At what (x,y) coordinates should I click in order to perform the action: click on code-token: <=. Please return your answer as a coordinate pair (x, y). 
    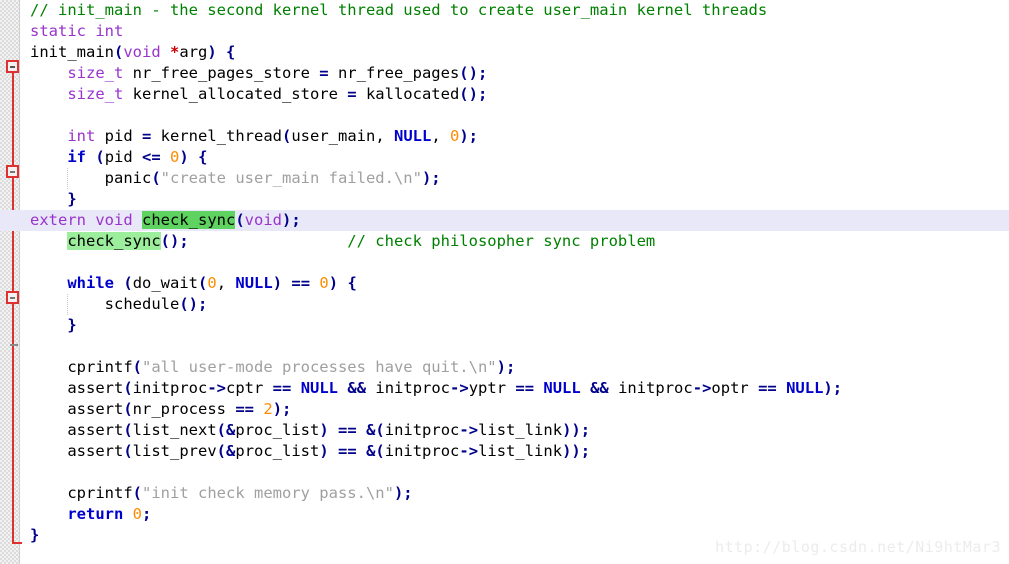
    Looking at the image, I should click on (151, 157).